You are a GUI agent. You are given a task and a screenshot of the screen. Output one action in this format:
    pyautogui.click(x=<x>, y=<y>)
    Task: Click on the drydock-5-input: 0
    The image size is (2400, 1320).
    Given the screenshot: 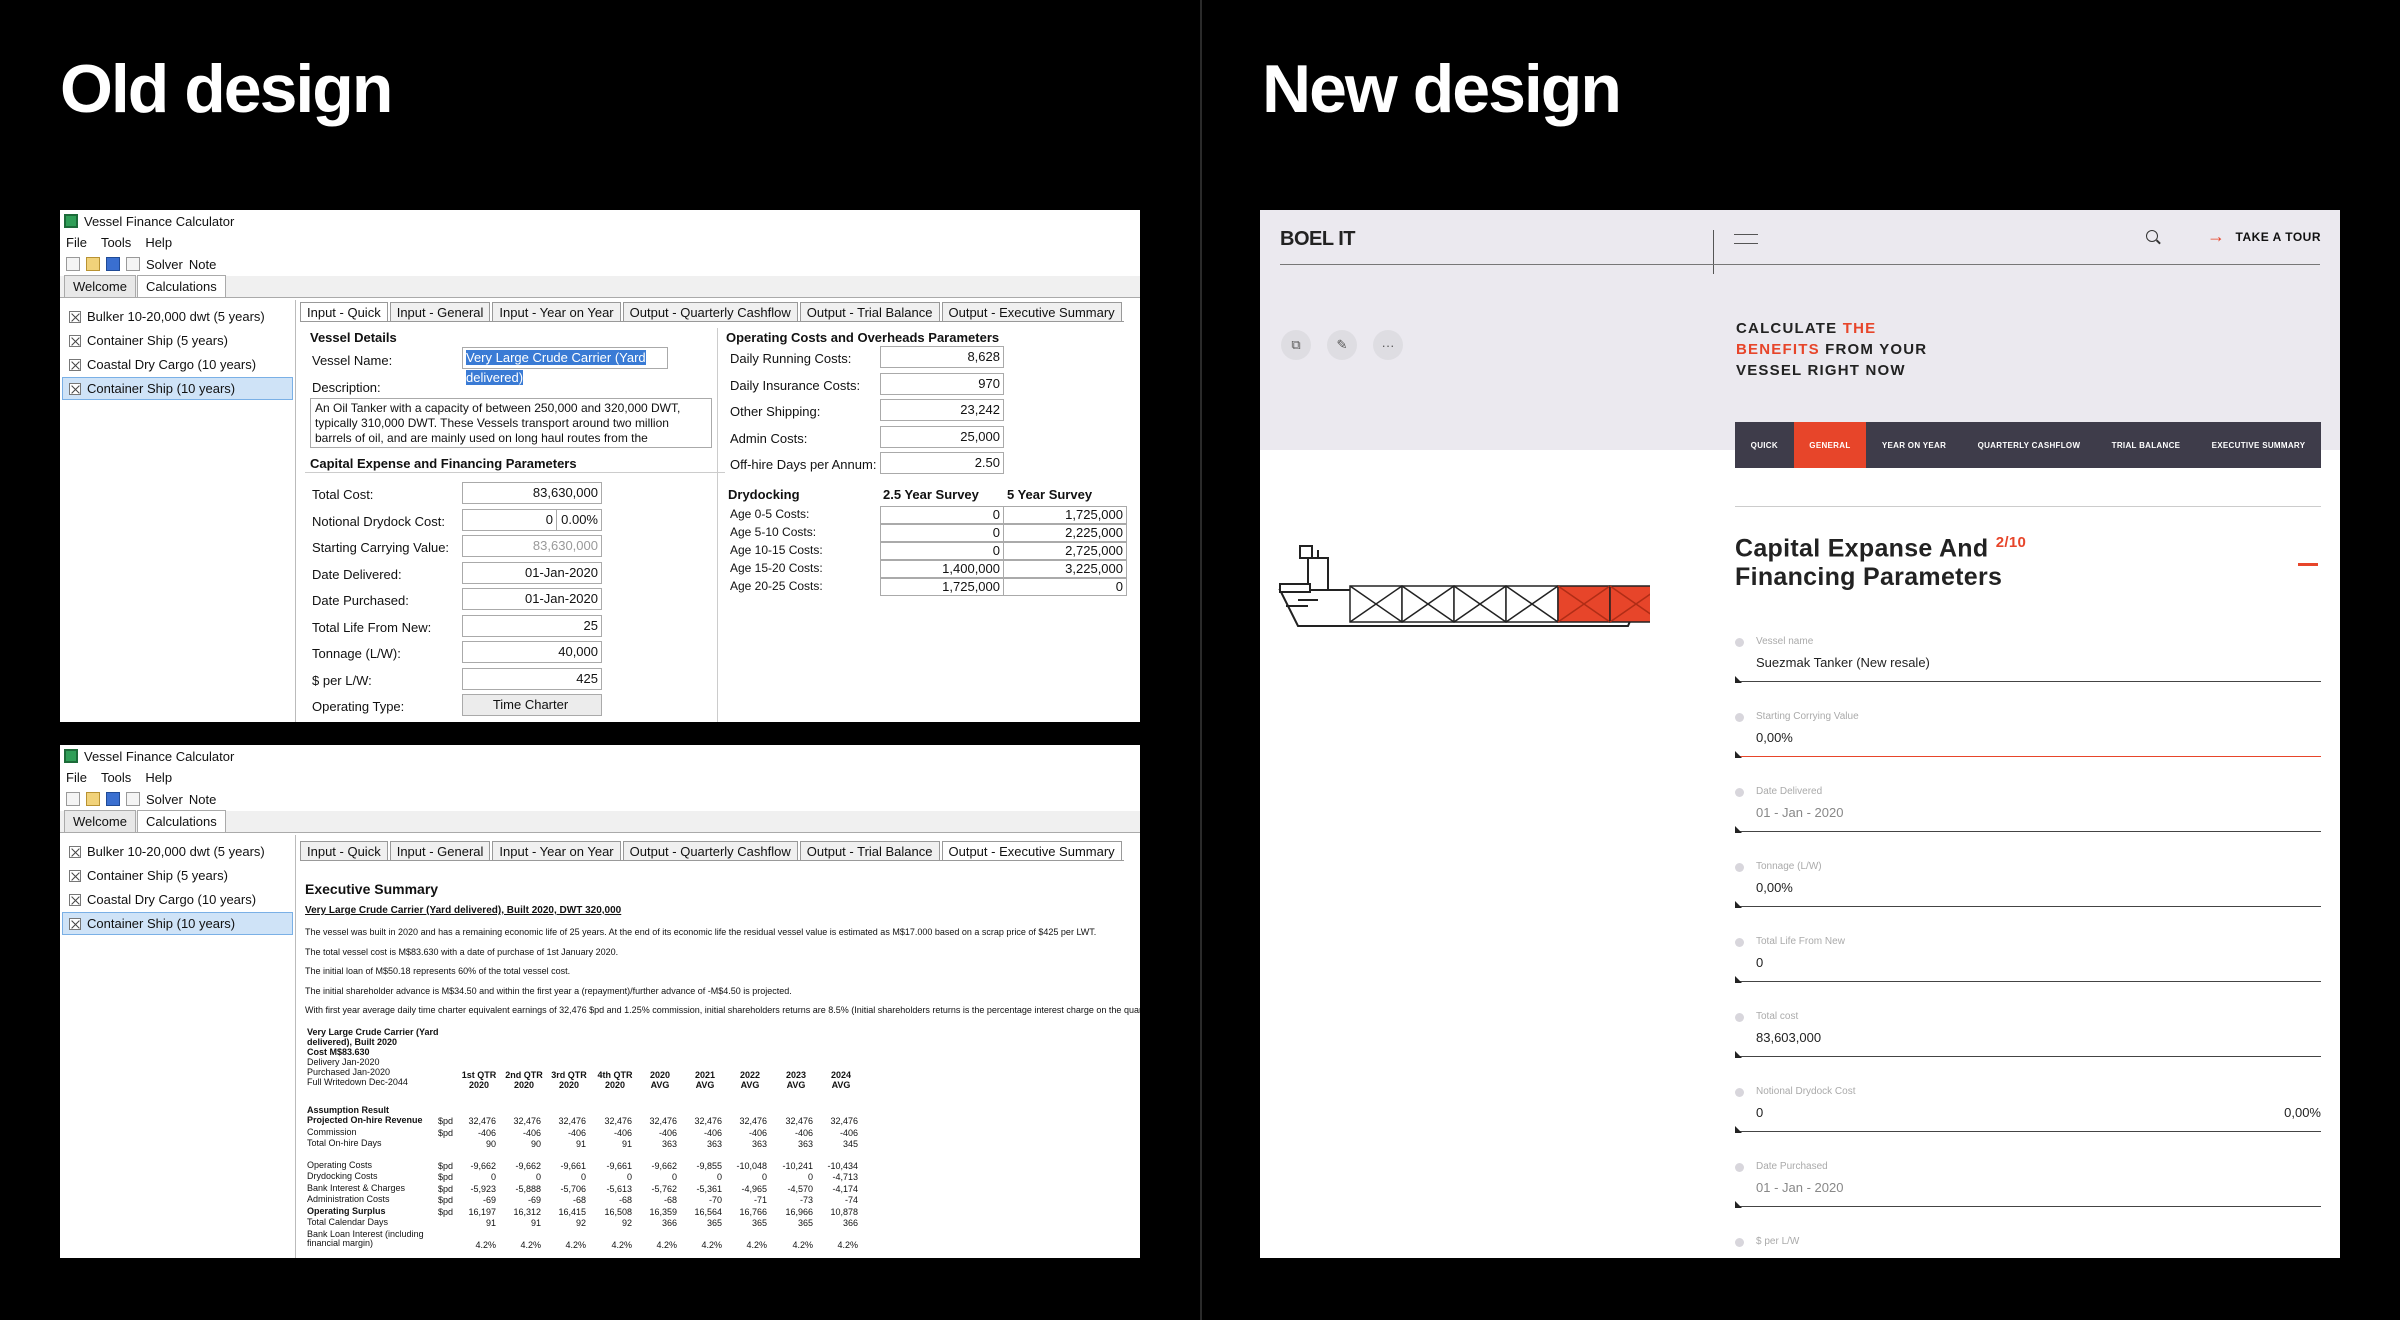 What is the action you would take?
    pyautogui.click(x=1065, y=587)
    